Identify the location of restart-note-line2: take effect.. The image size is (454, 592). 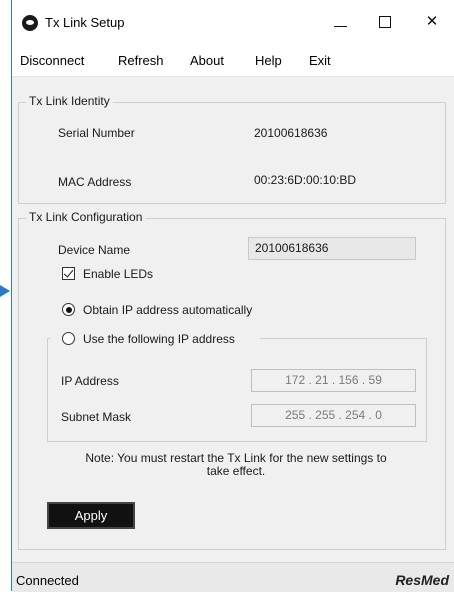
(236, 471).